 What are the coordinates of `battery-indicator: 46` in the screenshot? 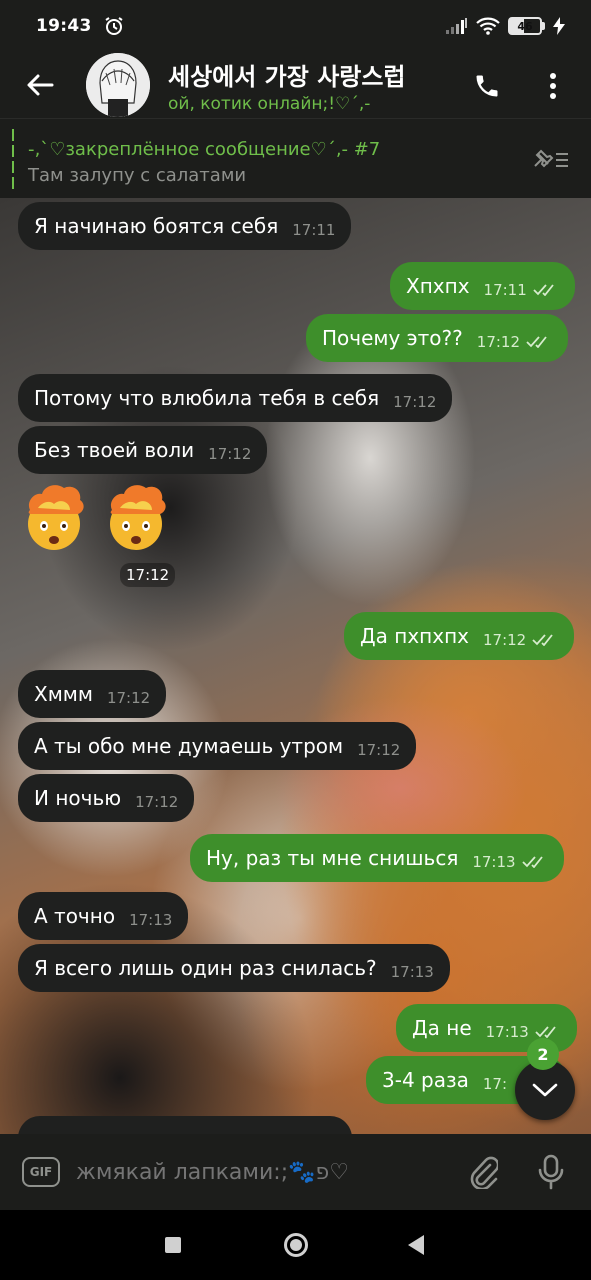 It's located at (526, 26).